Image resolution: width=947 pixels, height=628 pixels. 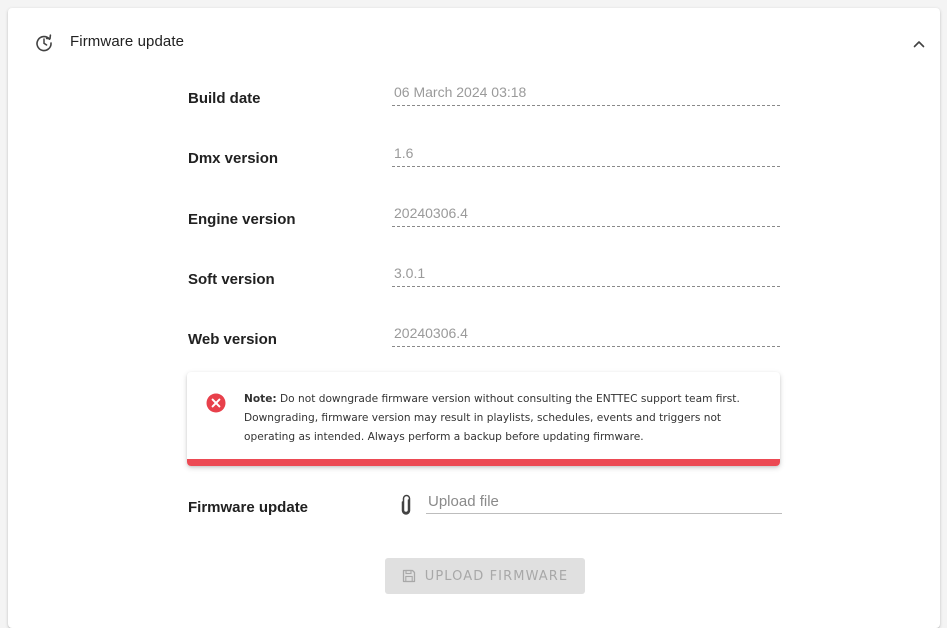 I want to click on dmx-version-value: 1.6, so click(x=404, y=153).